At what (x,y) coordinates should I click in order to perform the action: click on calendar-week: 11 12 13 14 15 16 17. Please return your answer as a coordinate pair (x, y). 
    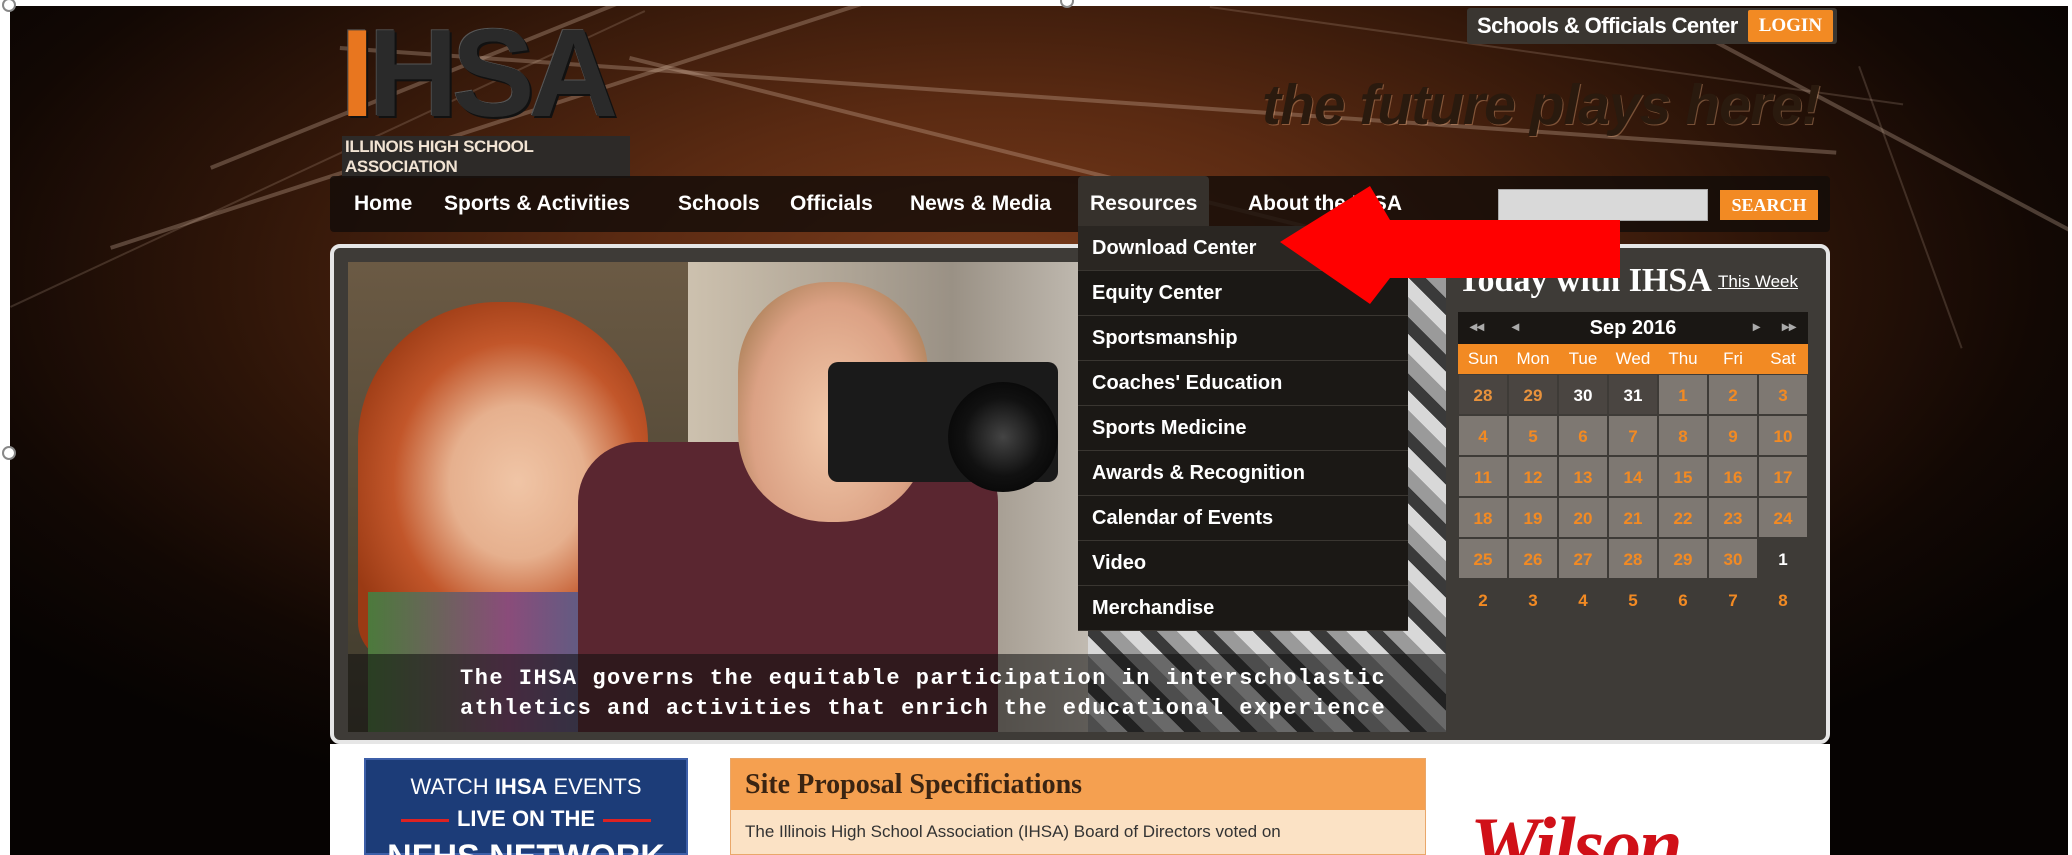
    Looking at the image, I should click on (1633, 476).